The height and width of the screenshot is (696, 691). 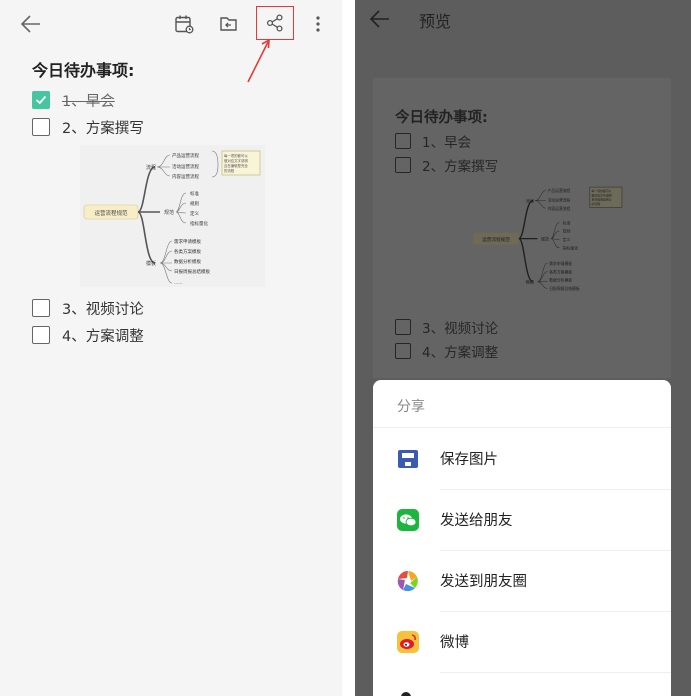 What do you see at coordinates (469, 460) in the screenshot?
I see `share-option-label: 保存图片` at bounding box center [469, 460].